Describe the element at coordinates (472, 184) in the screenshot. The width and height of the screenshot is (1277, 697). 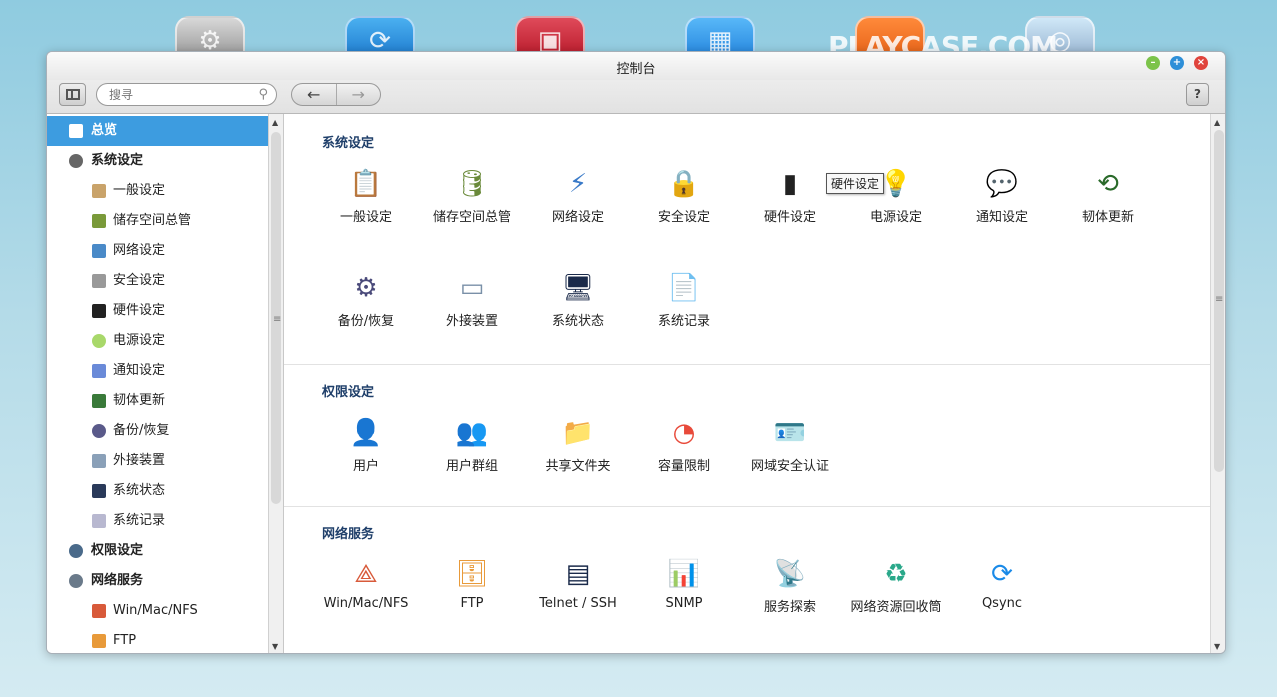
I see `storage-icon: 🛢` at that location.